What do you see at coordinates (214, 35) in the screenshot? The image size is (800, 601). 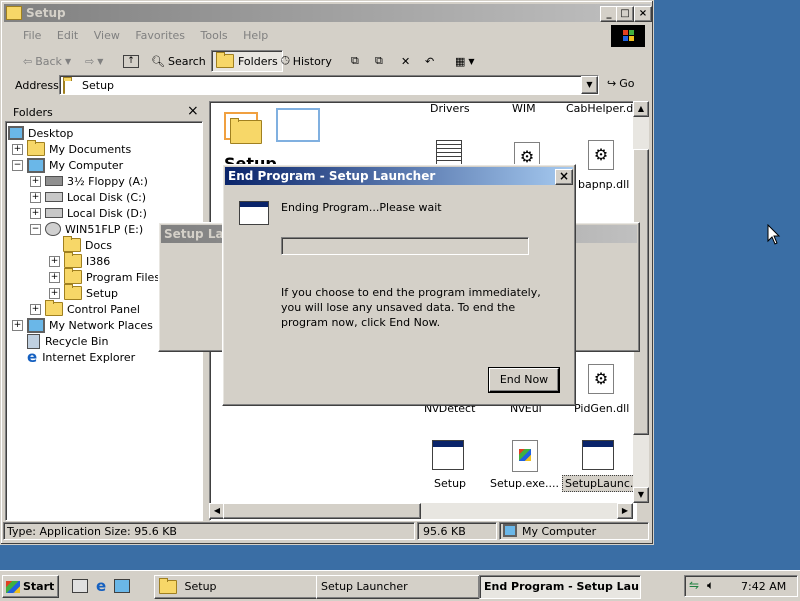 I see `menu-tools: Tools` at bounding box center [214, 35].